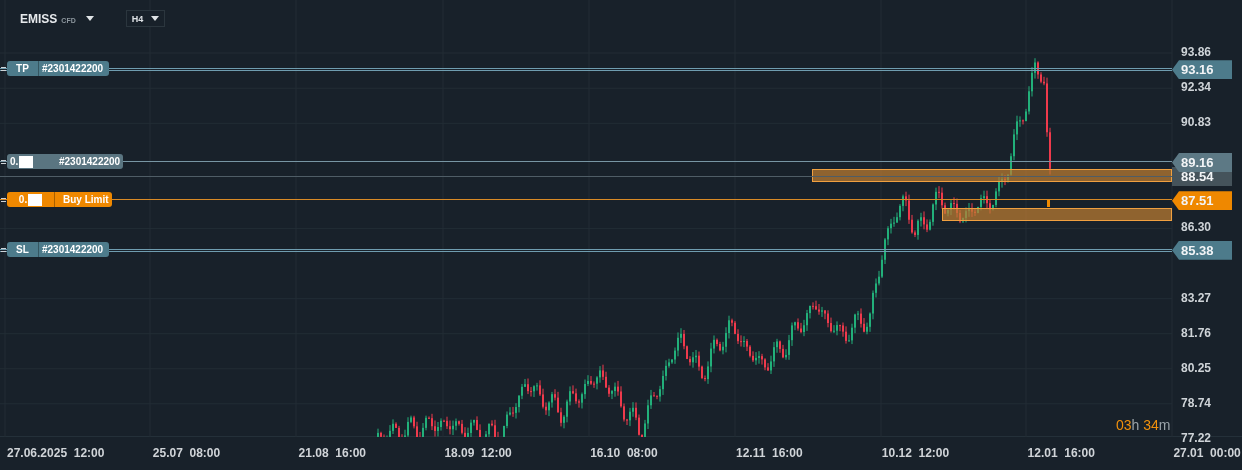 This screenshot has width=1242, height=470. Describe the element at coordinates (23, 249) in the screenshot. I see `order-kind: SL` at that location.